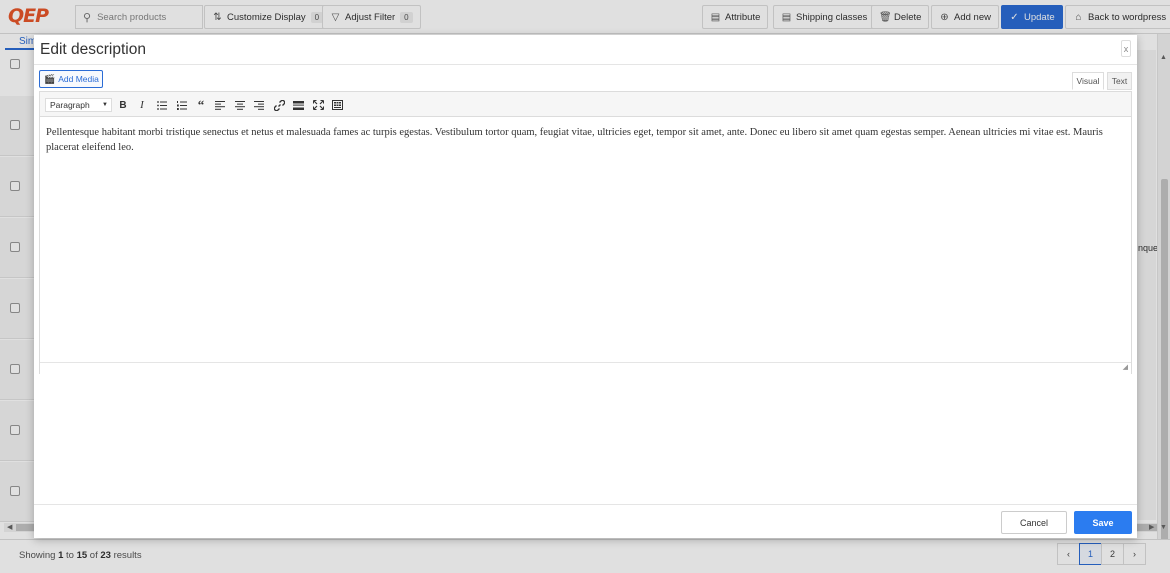 The width and height of the screenshot is (1170, 573). I want to click on add-media-button: 🎬 Add Media, so click(71, 79).